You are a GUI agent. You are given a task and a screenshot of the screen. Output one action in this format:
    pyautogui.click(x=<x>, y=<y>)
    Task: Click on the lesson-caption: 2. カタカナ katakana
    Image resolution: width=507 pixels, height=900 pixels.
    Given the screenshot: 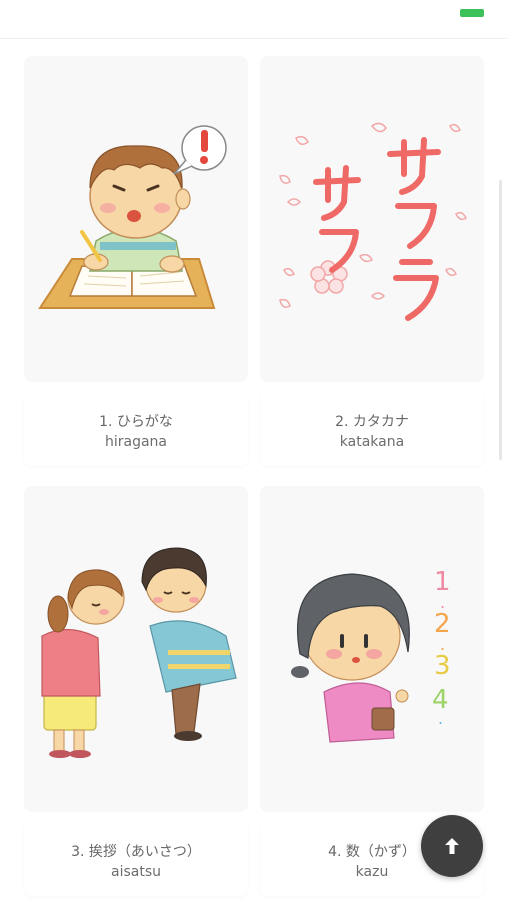 What is the action you would take?
    pyautogui.click(x=372, y=428)
    